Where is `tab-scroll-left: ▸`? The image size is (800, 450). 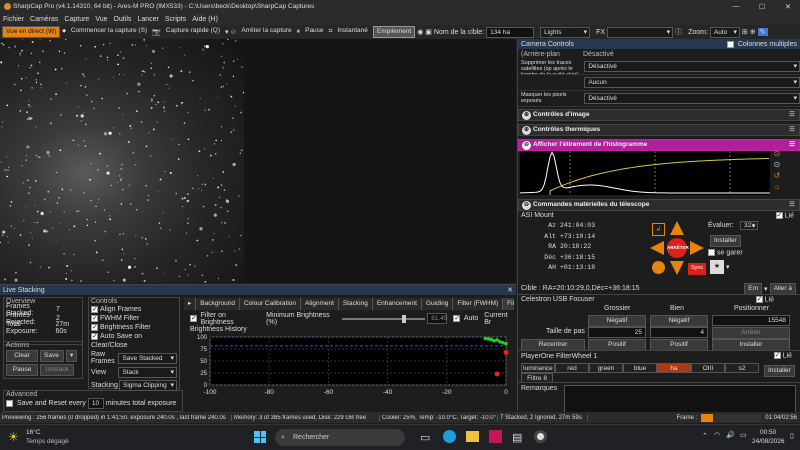 tab-scroll-left: ▸ is located at coordinates (190, 304).